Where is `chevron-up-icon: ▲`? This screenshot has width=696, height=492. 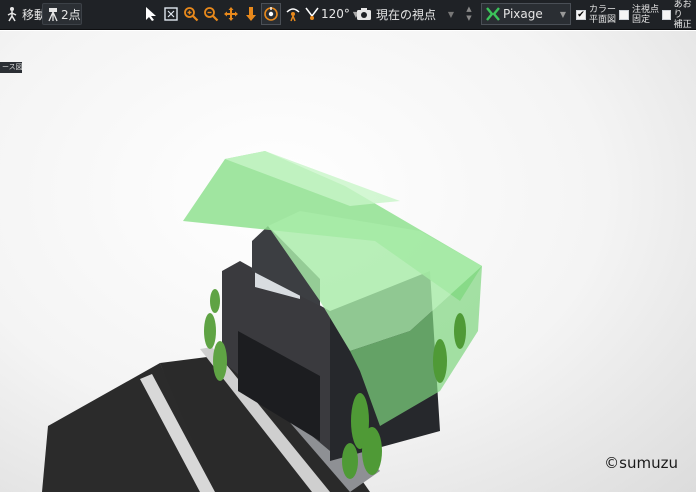
chevron-up-icon: ▲ is located at coordinates (469, 9).